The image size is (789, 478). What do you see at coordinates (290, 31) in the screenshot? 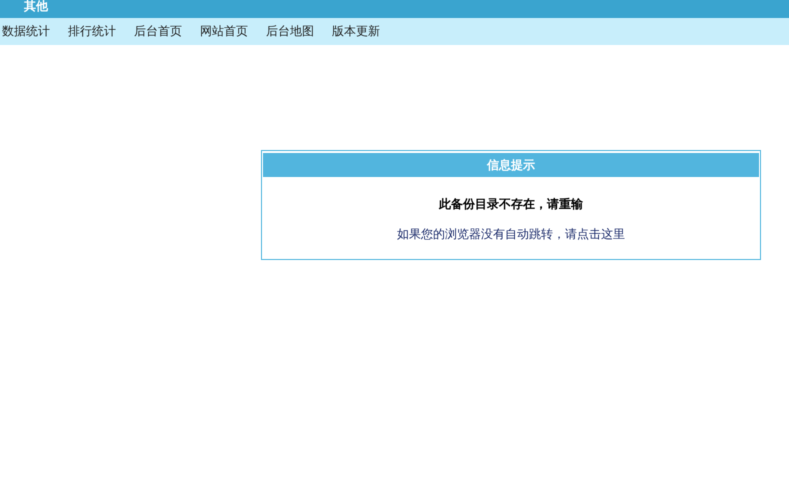
I see `nav-link: 后台地图` at bounding box center [290, 31].